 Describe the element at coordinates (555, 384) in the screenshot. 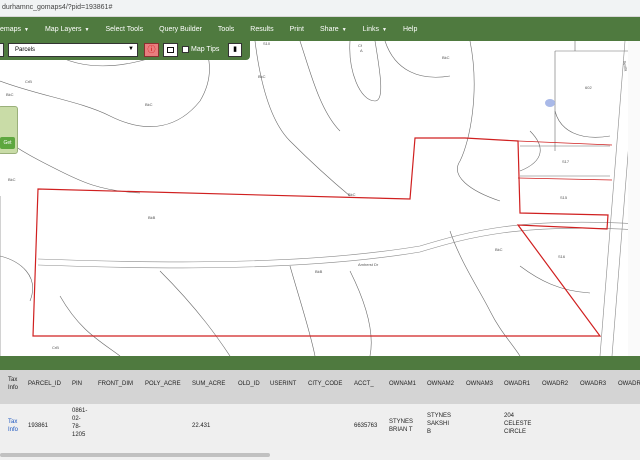

I see `col-header-owadr2: OWADR2` at that location.